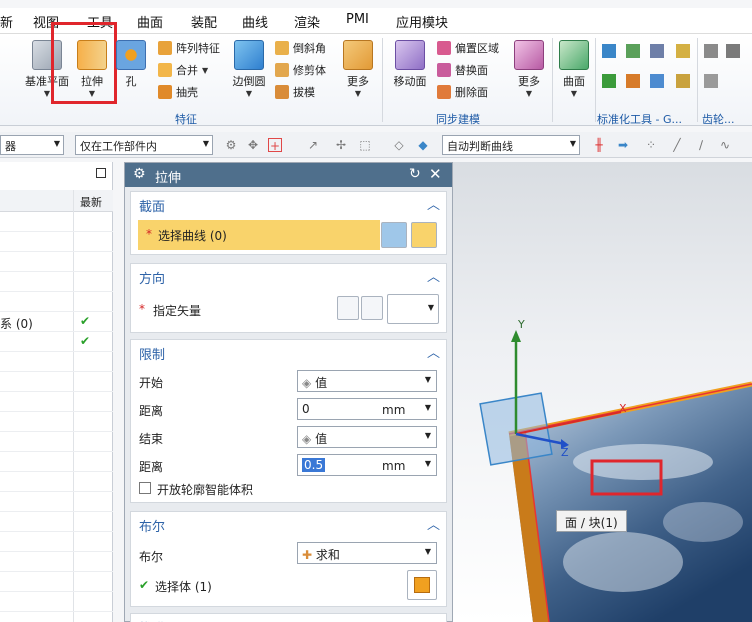 Image resolution: width=752 pixels, height=622 pixels. I want to click on vector-dialog-button, so click(372, 308).